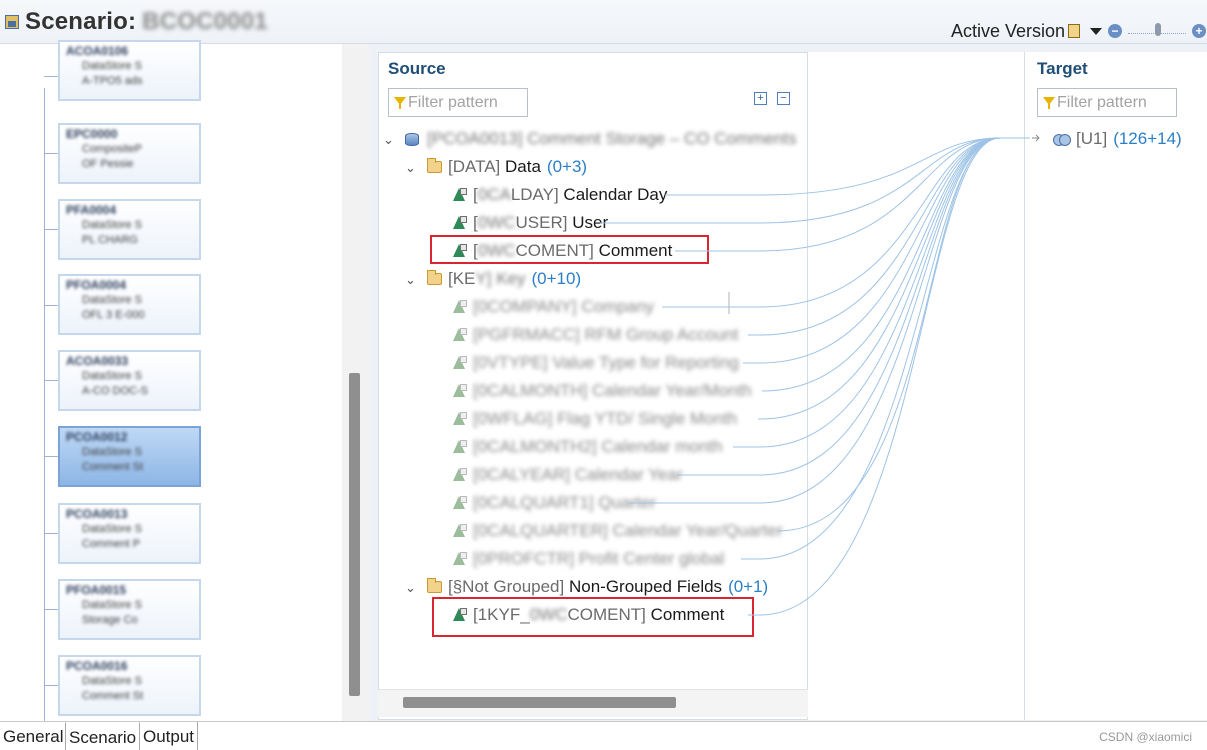 The image size is (1207, 750). I want to click on datastore-icon, so click(412, 139).